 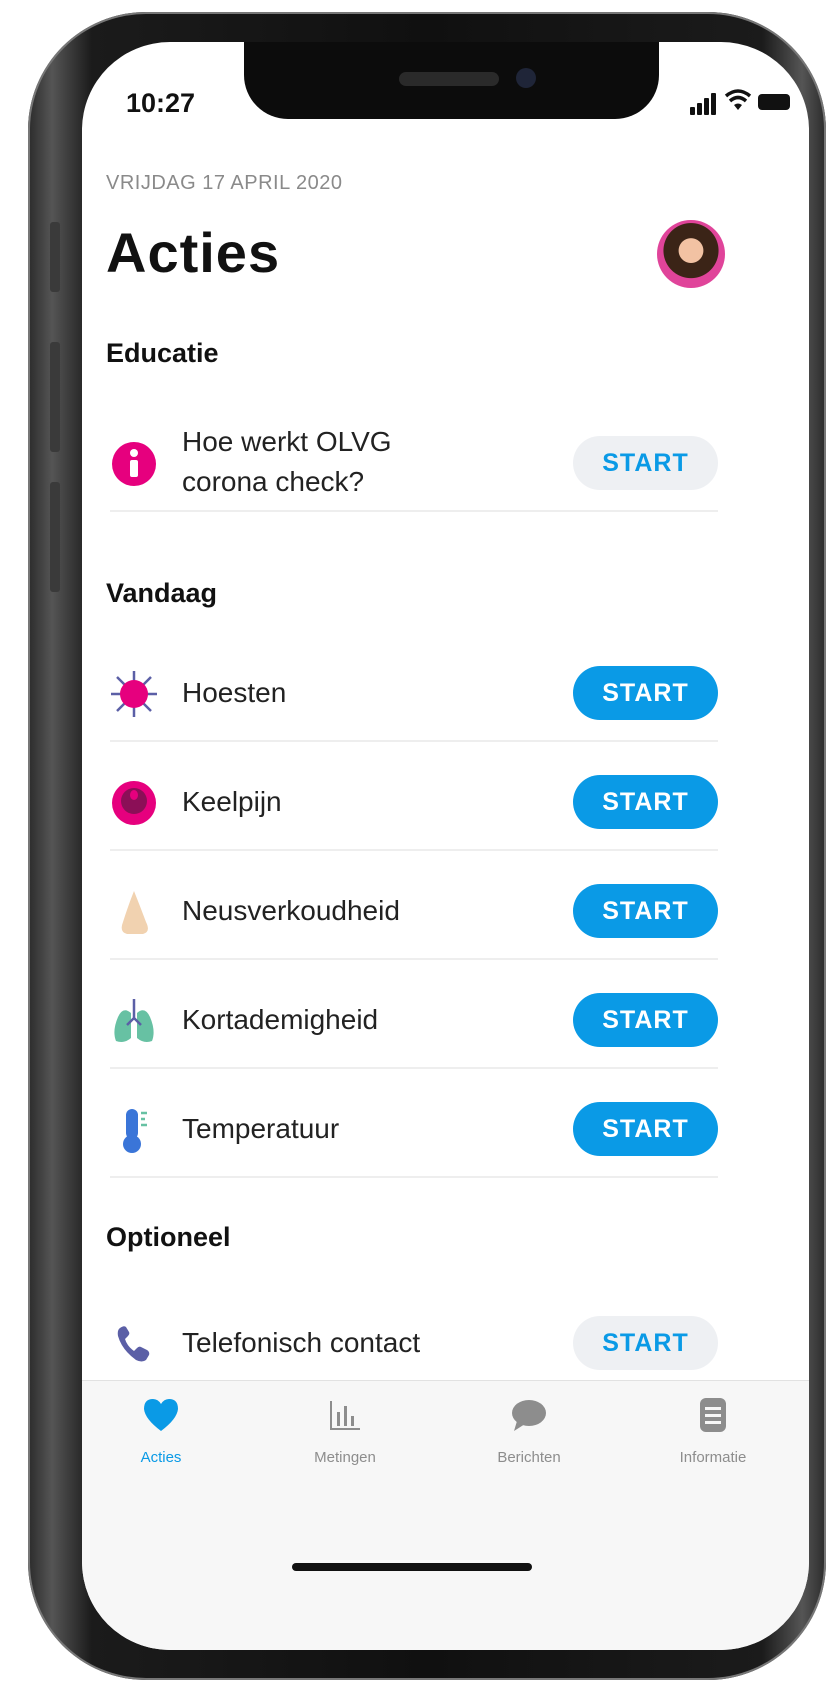 What do you see at coordinates (713, 1415) in the screenshot?
I see `document-icon` at bounding box center [713, 1415].